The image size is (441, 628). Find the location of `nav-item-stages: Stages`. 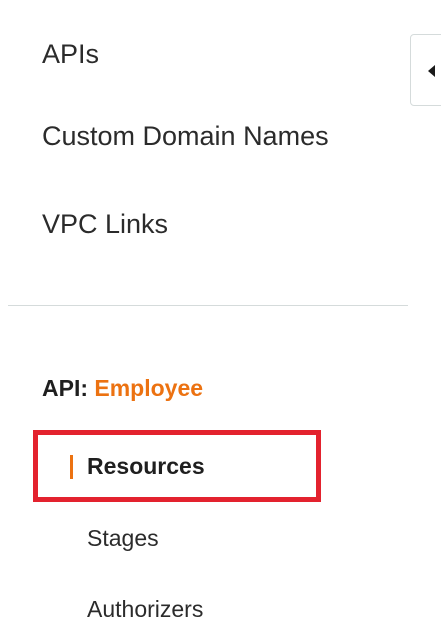

nav-item-stages: Stages is located at coordinates (123, 538).